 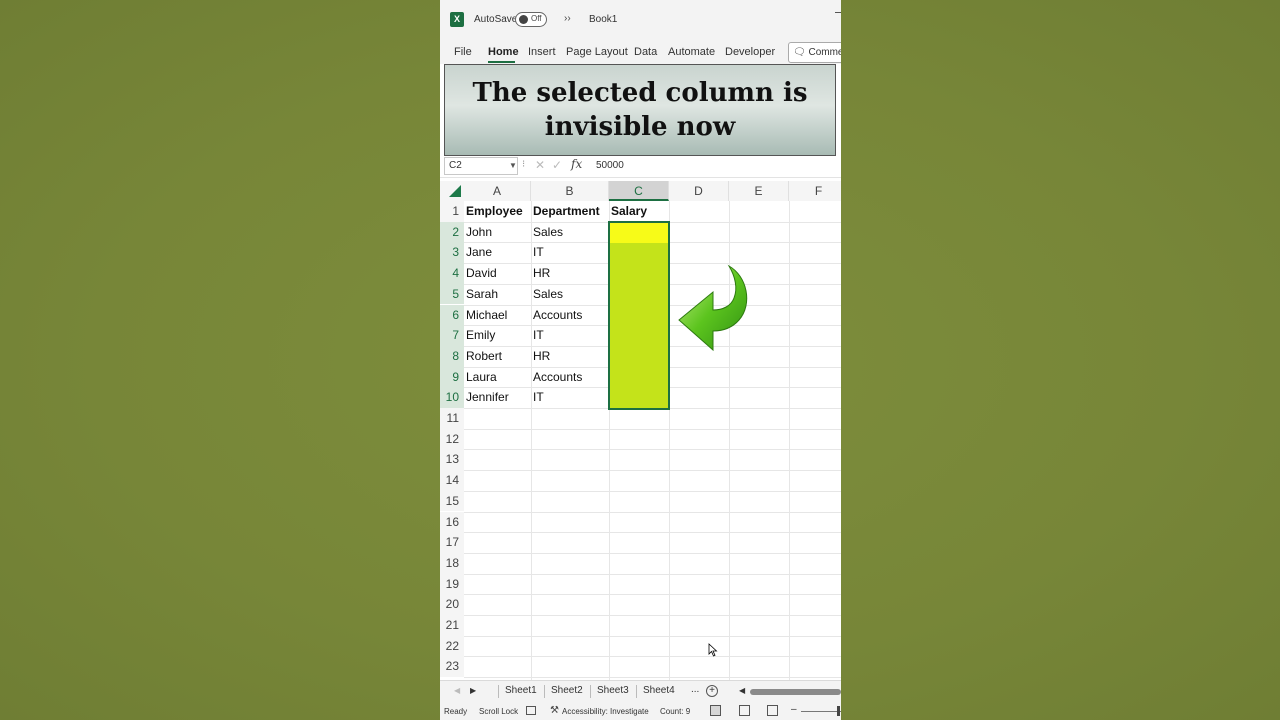 I want to click on caption-banner: The selected column is invisible now, so click(x=640, y=110).